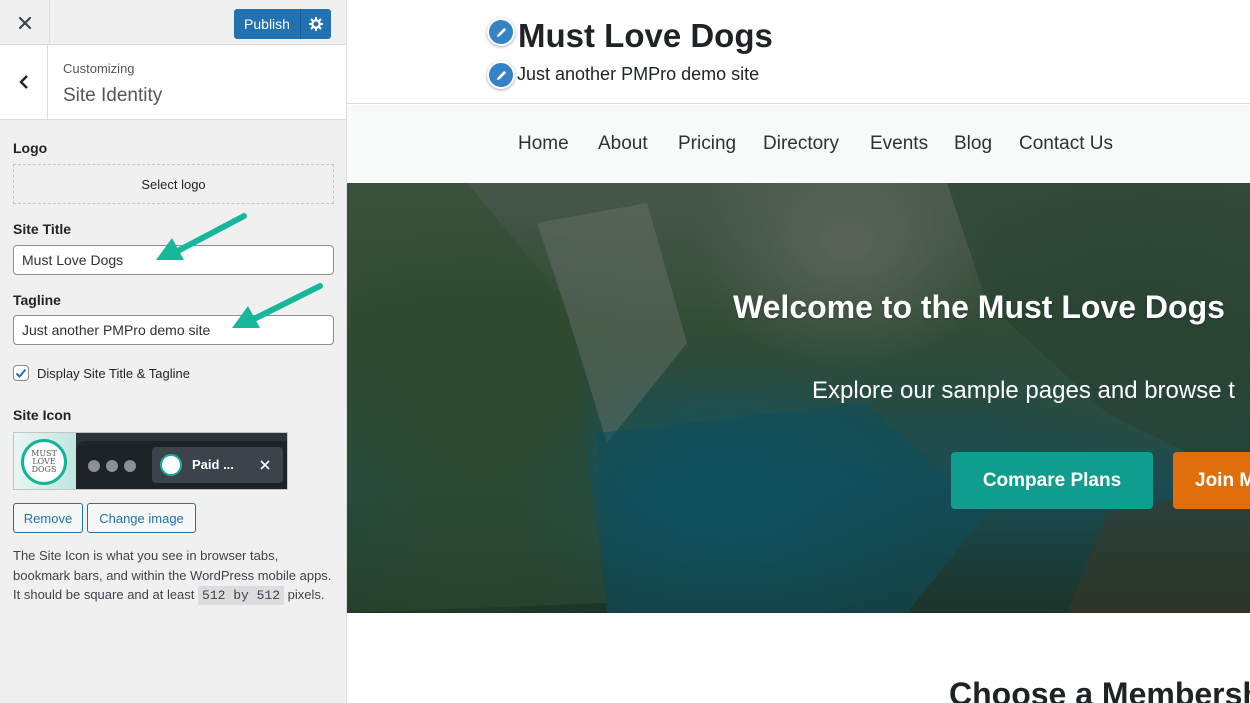 This screenshot has height=703, width=1250. Describe the element at coordinates (623, 144) in the screenshot. I see `nav-item-about: About` at that location.